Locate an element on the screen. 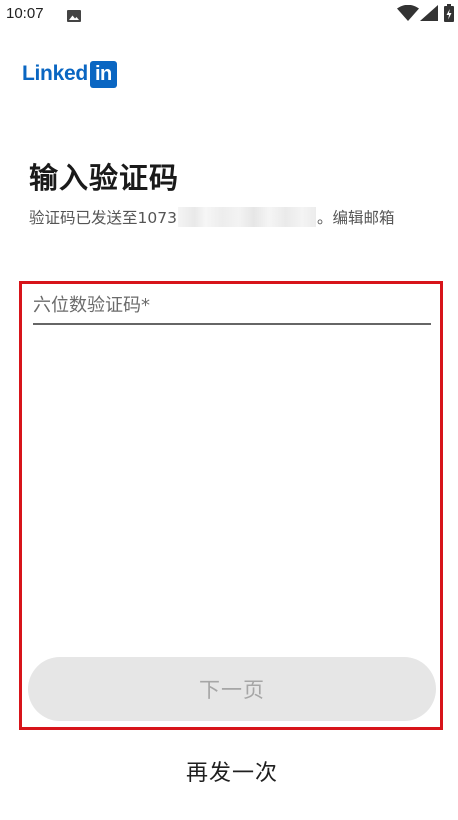 This screenshot has height=820, width=458. verification-code-input is located at coordinates (232, 308).